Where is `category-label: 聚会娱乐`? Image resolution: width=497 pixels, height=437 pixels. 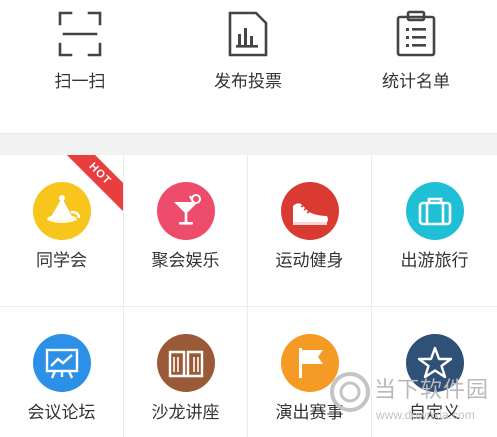
category-label: 聚会娱乐 is located at coordinates (185, 261).